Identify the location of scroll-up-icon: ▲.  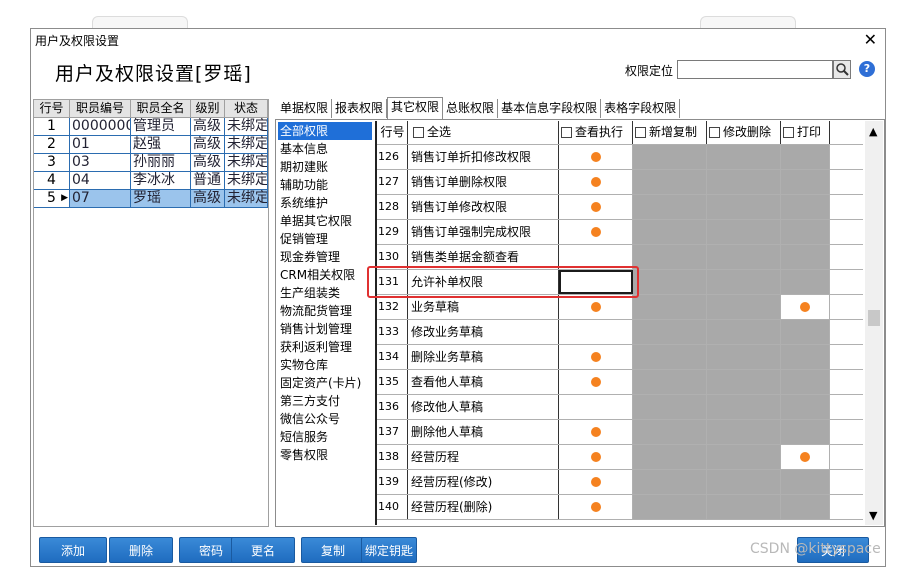
(873, 131).